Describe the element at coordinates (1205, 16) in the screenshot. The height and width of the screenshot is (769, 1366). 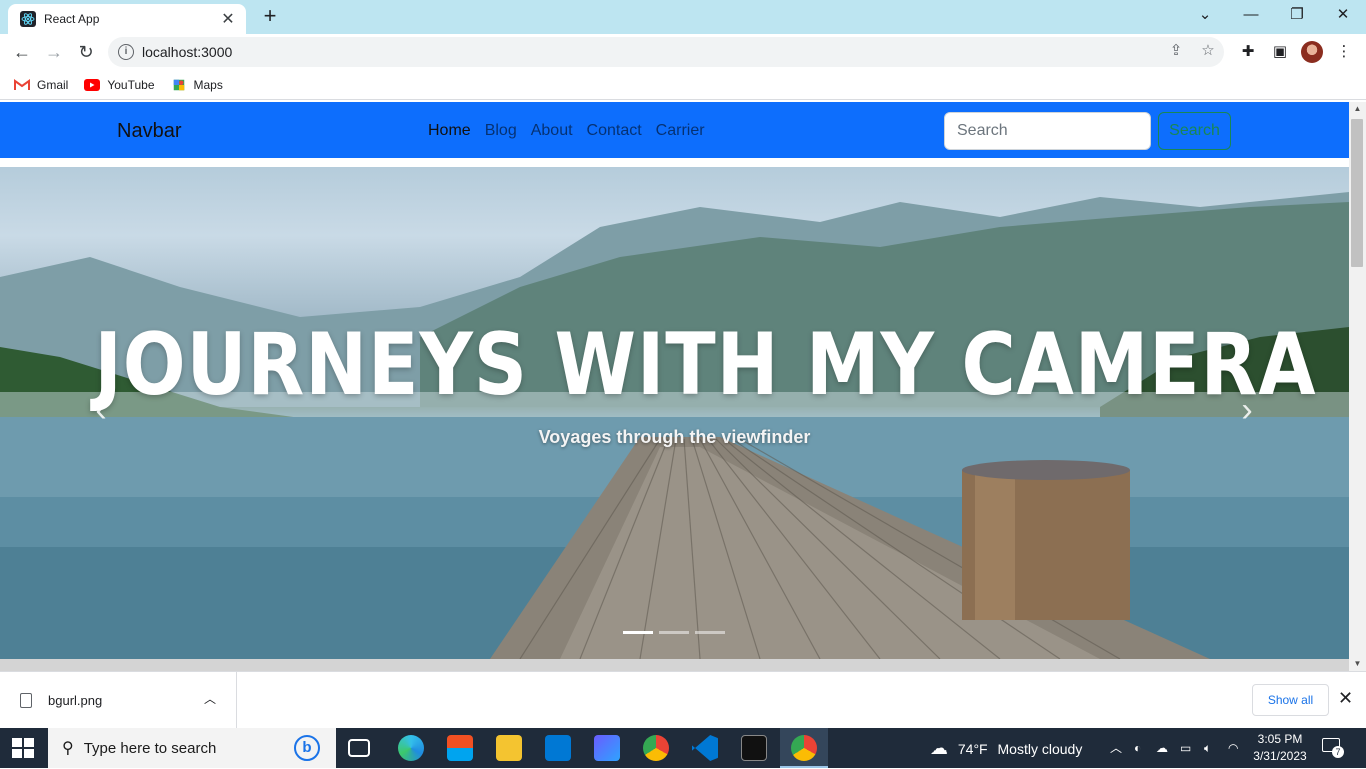
I see `tab-search-chevron-icon: ⌄` at that location.